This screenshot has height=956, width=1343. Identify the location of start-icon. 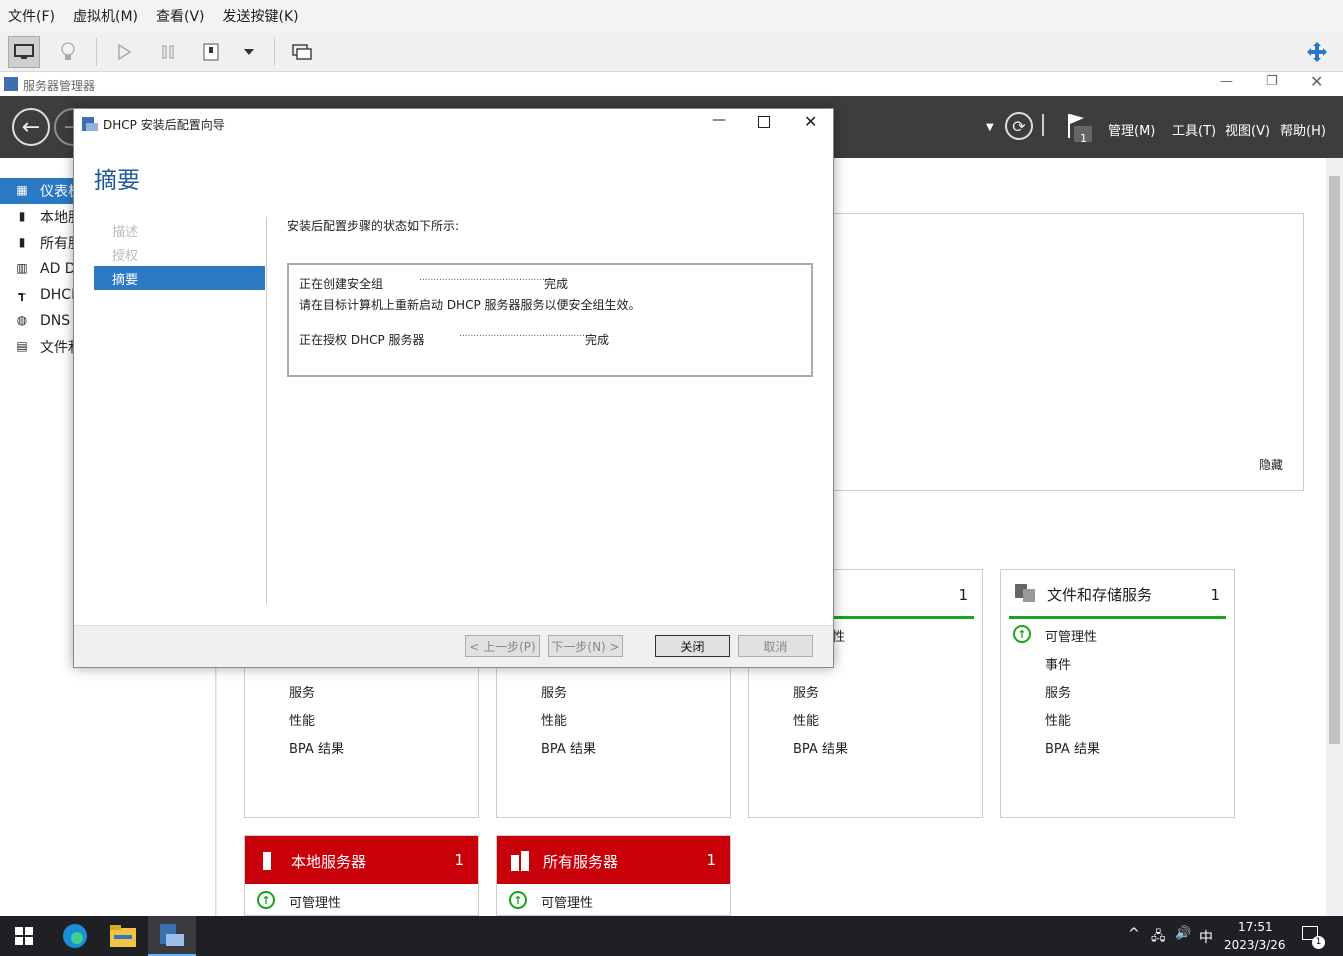
(24, 936).